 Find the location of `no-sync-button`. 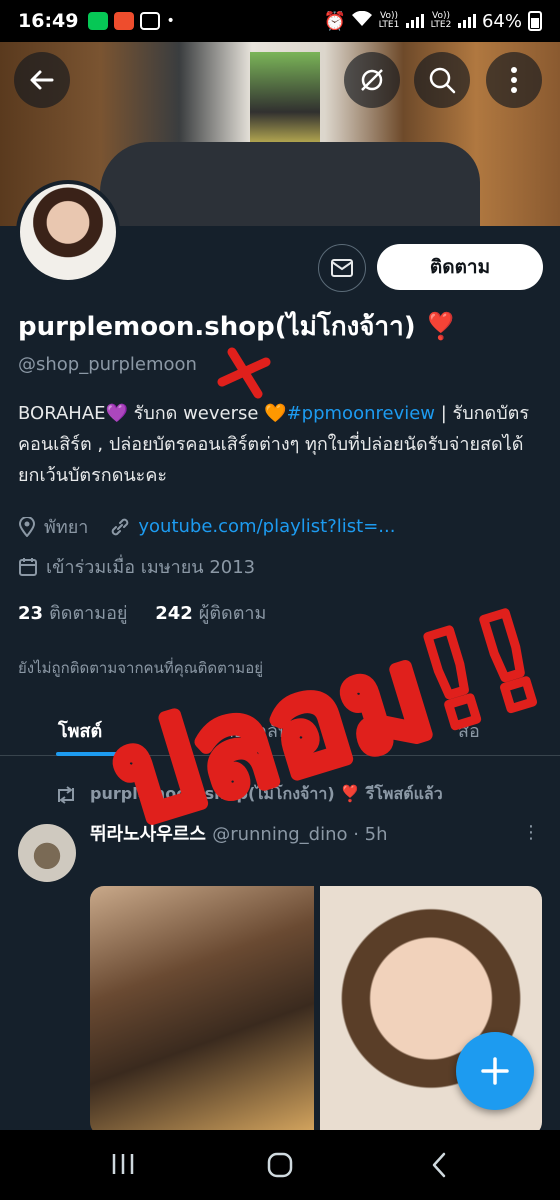

no-sync-button is located at coordinates (372, 80).